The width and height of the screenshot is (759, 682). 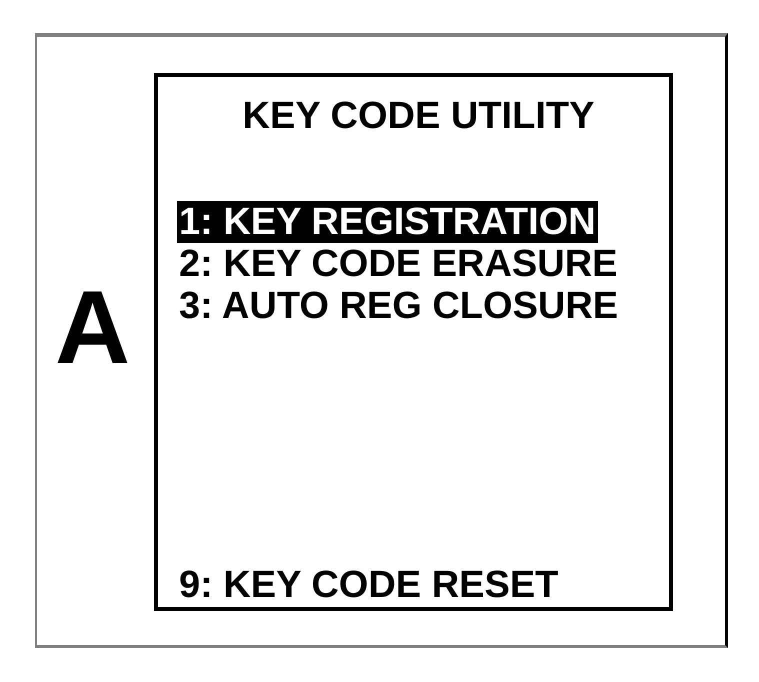 What do you see at coordinates (387, 222) in the screenshot?
I see `menu-item: 1: KEY REGISTRATION` at bounding box center [387, 222].